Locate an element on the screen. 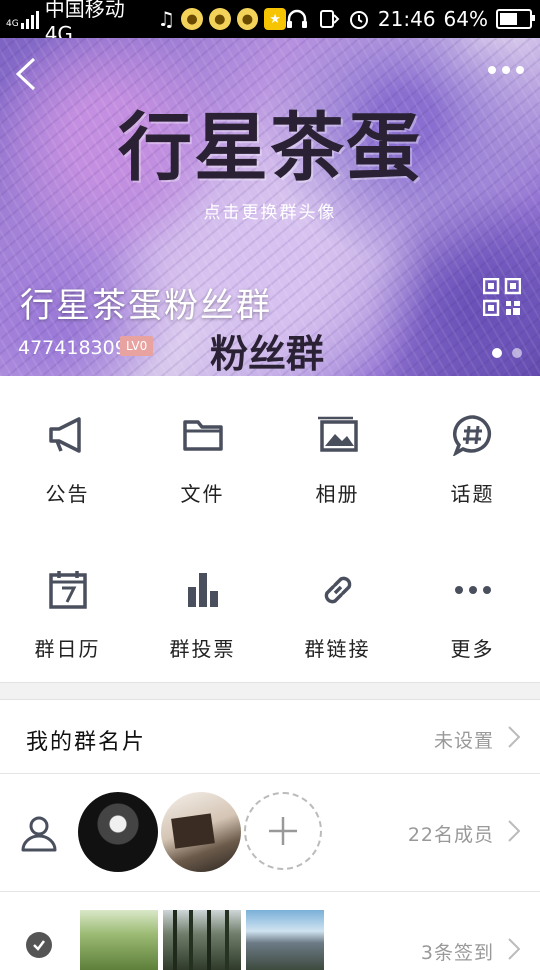  more-options-button is located at coordinates (506, 70).